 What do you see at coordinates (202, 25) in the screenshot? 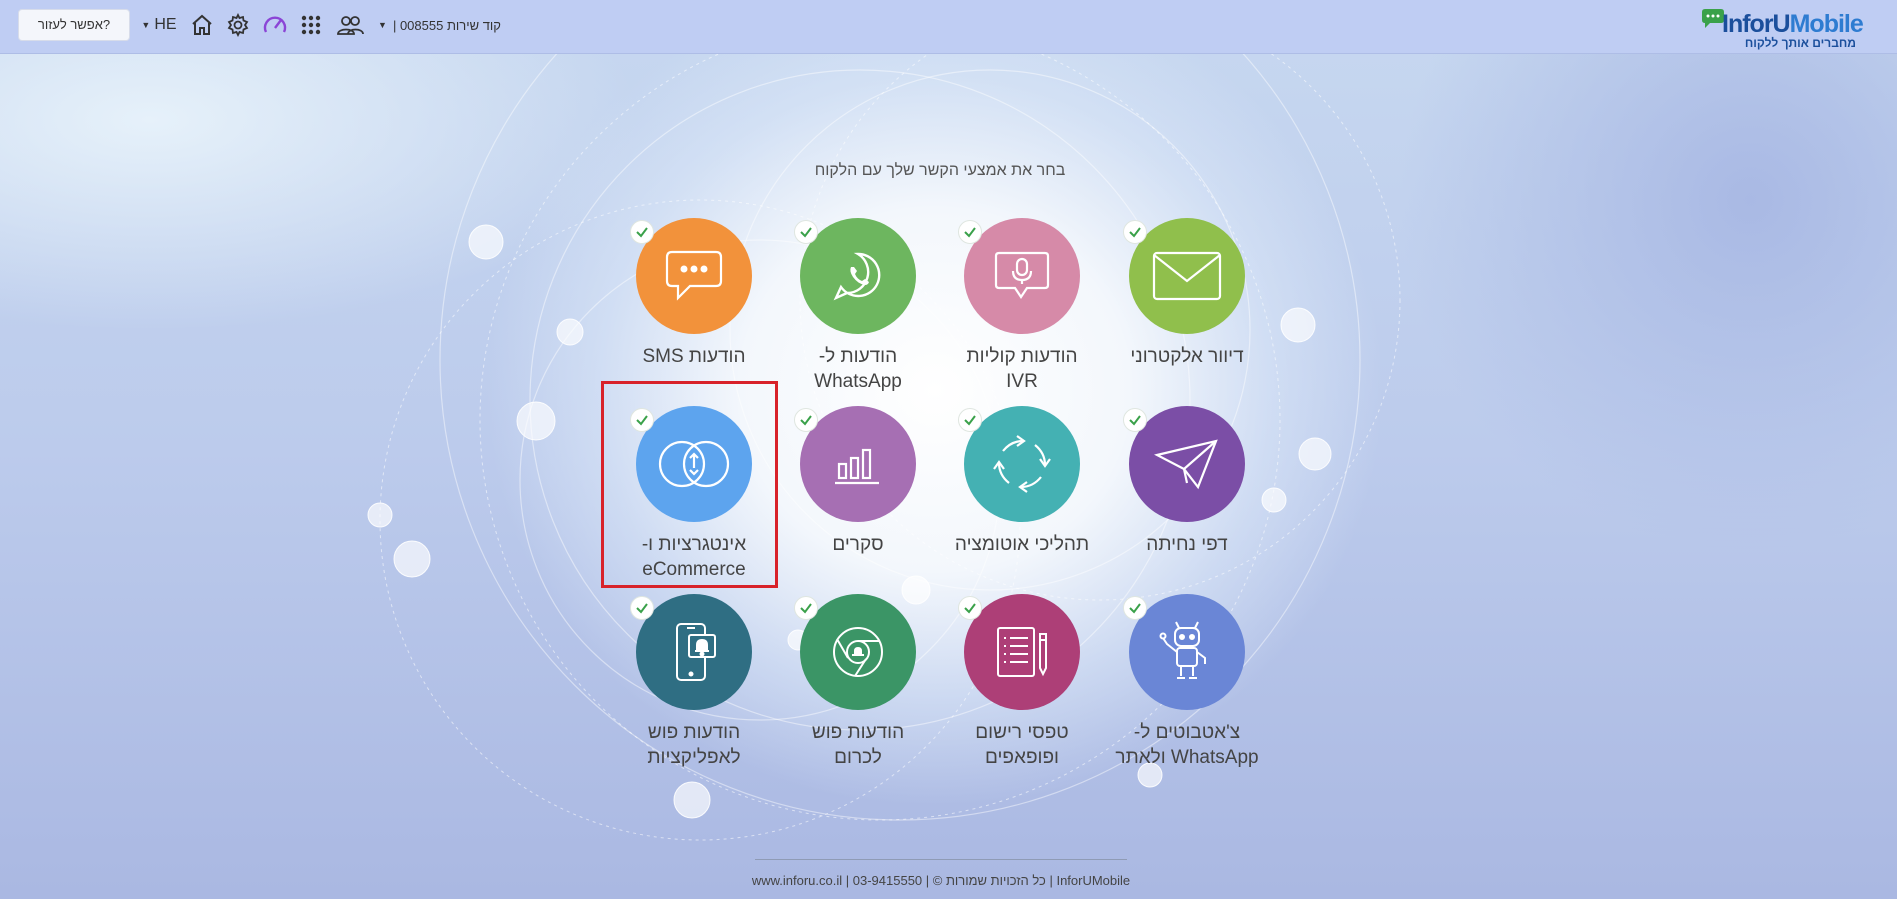
I see `home-icon` at bounding box center [202, 25].